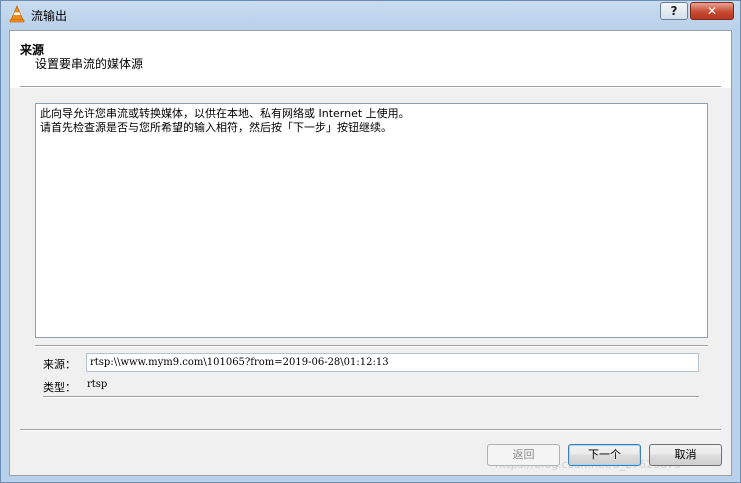  Describe the element at coordinates (523, 455) in the screenshot. I see `back-button: 返回` at that location.